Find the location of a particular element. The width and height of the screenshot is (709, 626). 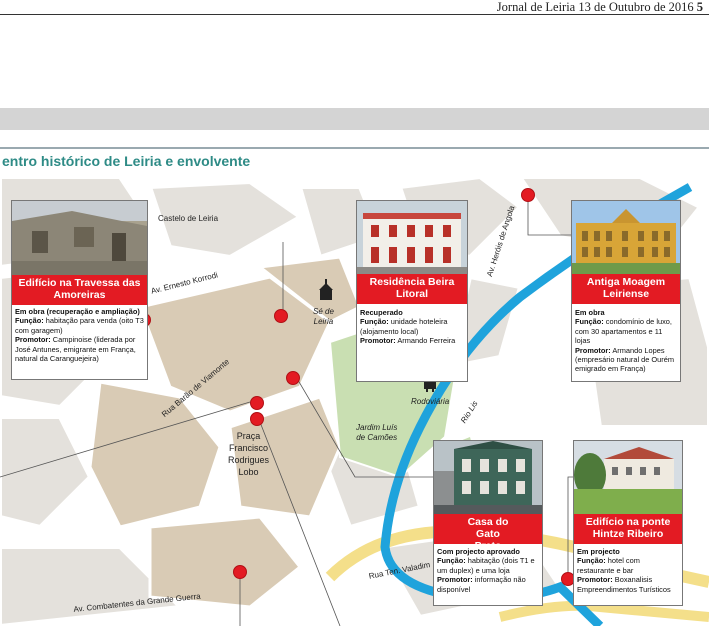

amoreiras-photo is located at coordinates (79, 238).